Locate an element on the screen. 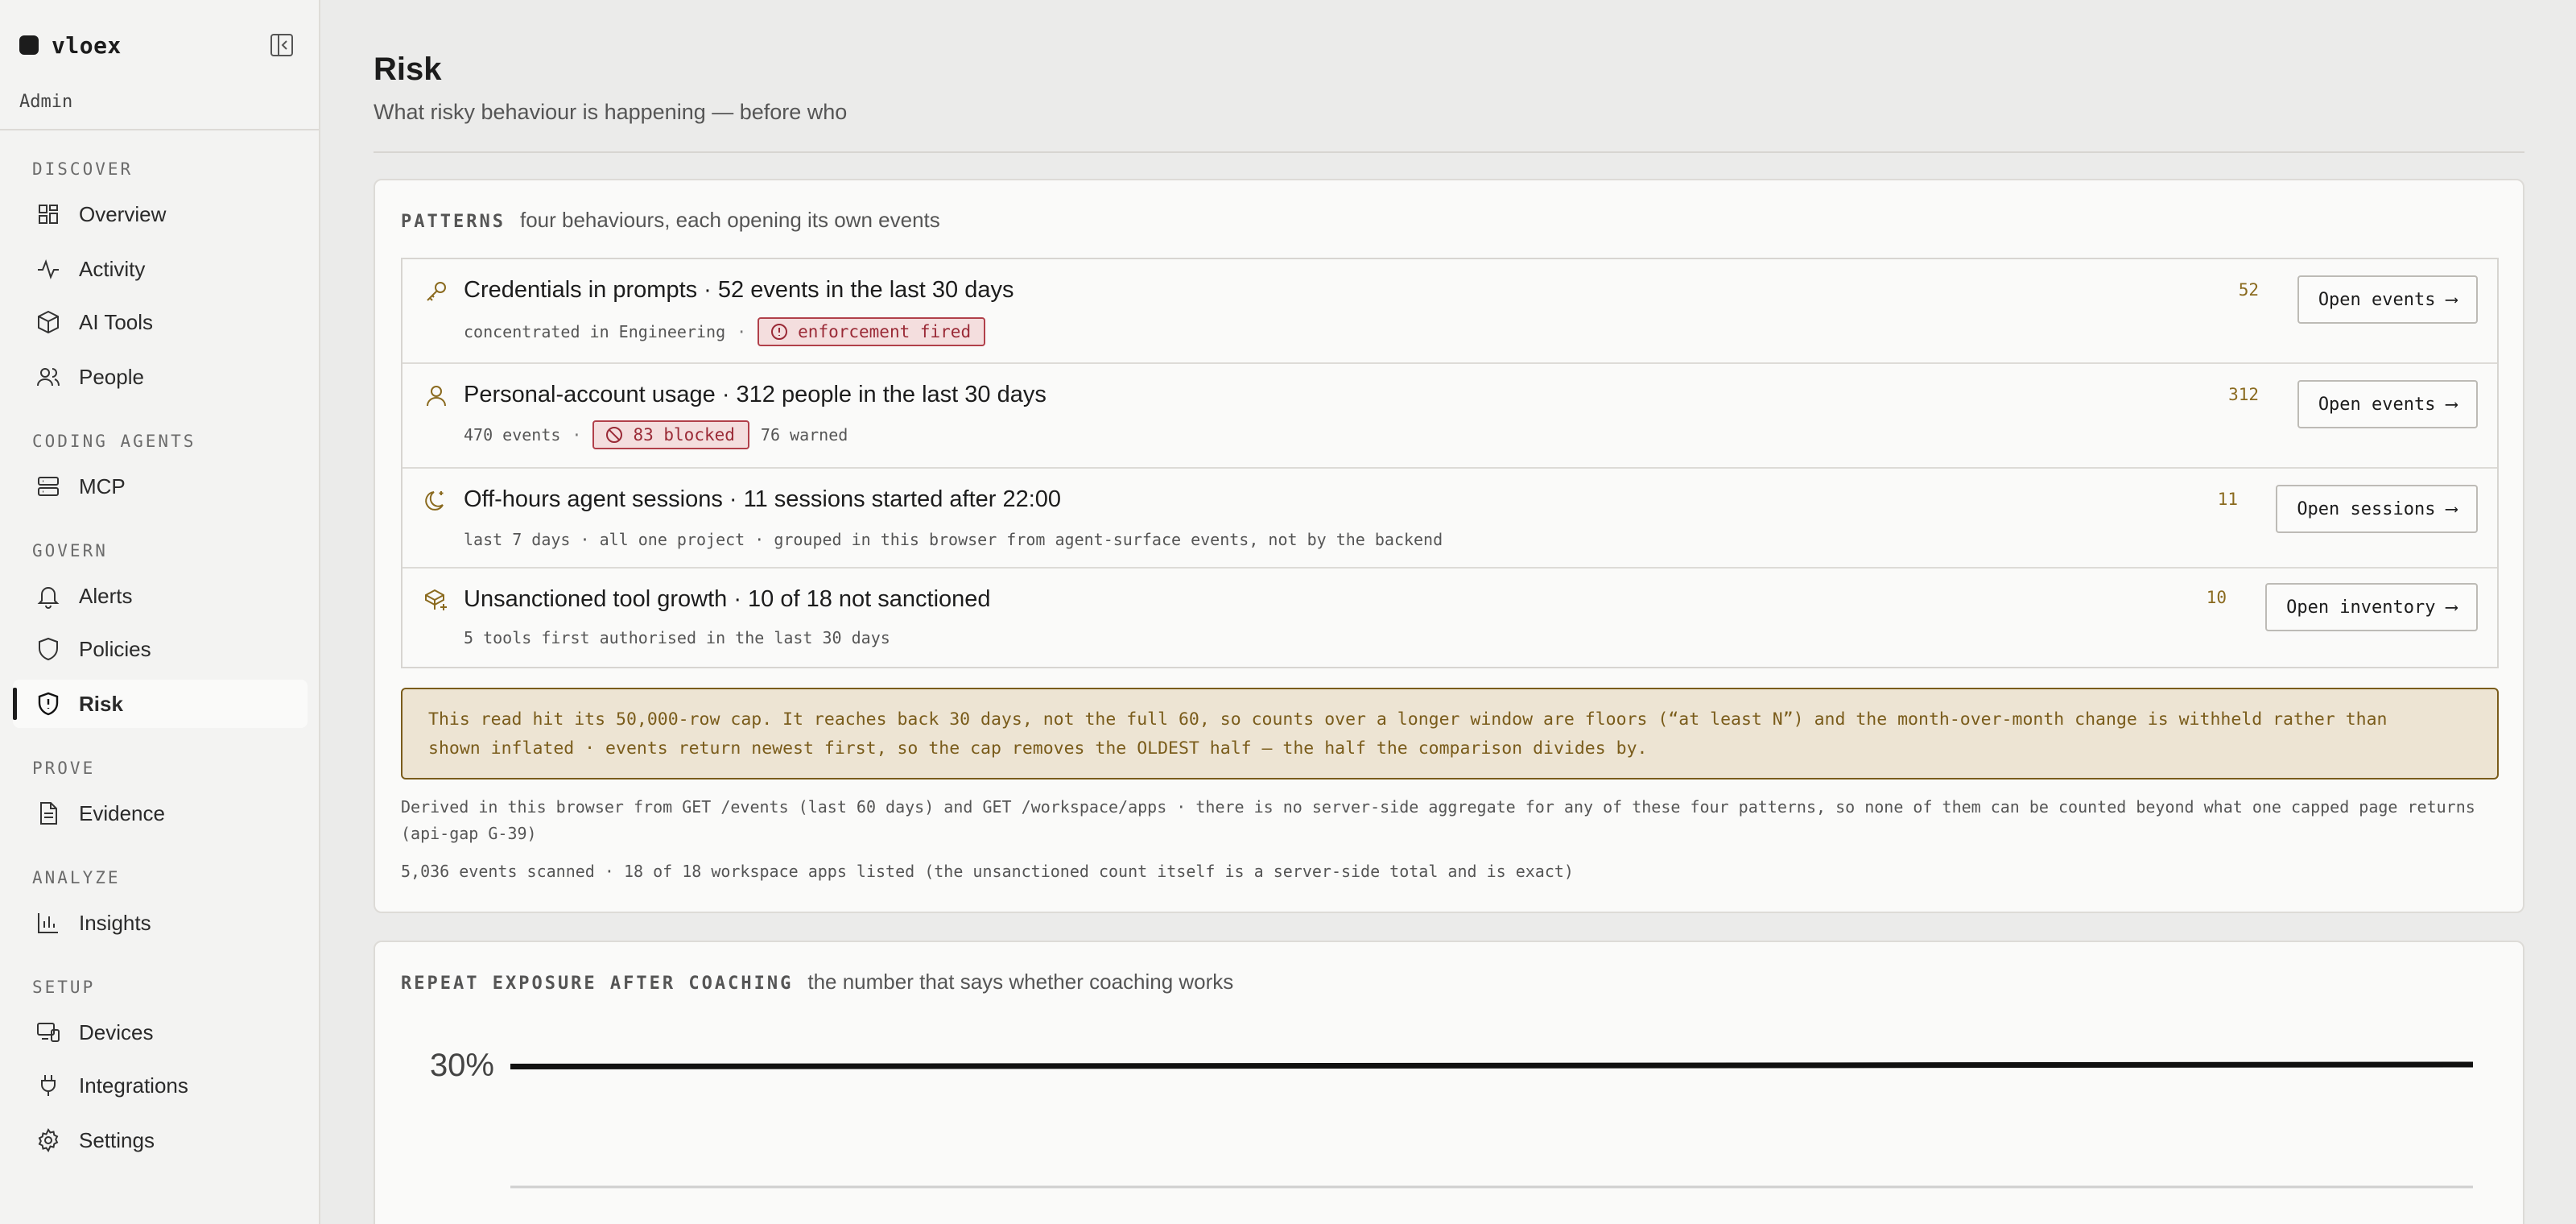 The image size is (2576, 1224). sidebar-item-people: People is located at coordinates (160, 377).